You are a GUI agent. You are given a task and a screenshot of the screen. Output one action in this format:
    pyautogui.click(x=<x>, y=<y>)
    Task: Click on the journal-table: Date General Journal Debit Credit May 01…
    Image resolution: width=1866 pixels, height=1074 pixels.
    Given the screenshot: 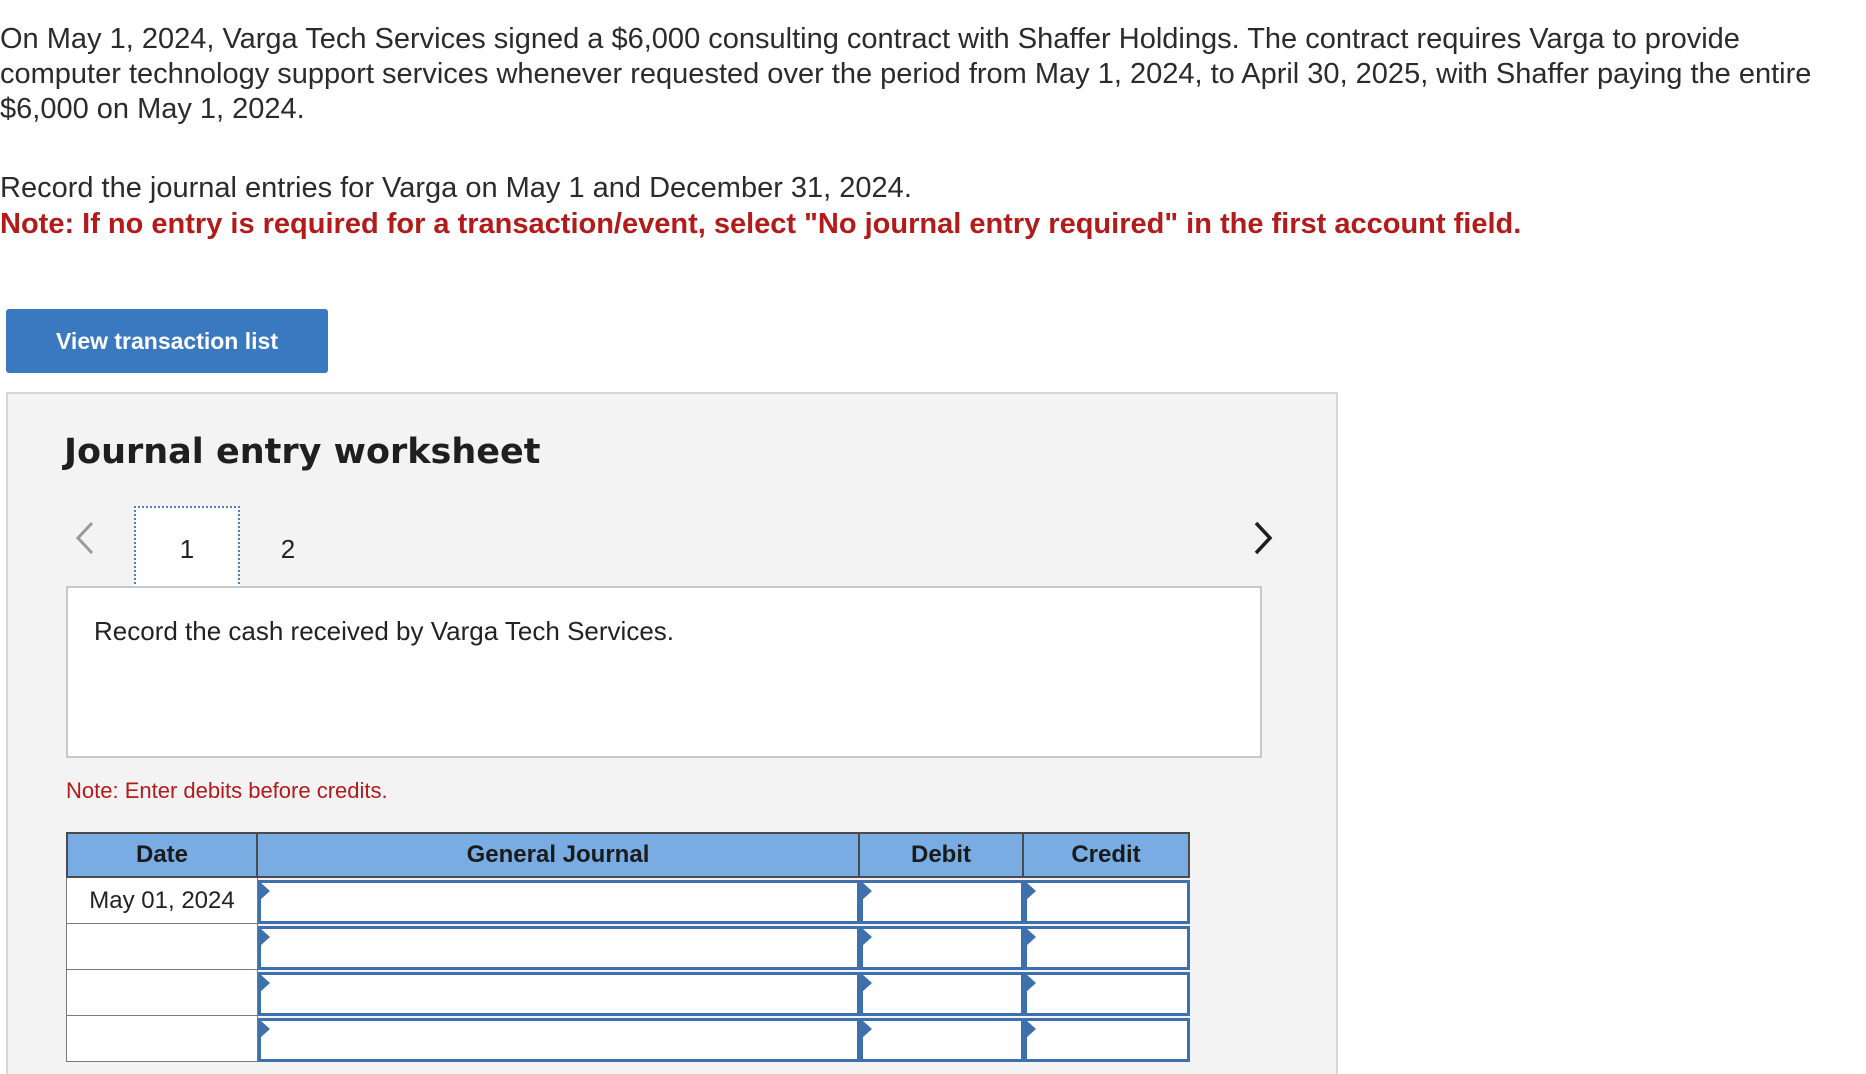 What is the action you would take?
    pyautogui.click(x=628, y=947)
    